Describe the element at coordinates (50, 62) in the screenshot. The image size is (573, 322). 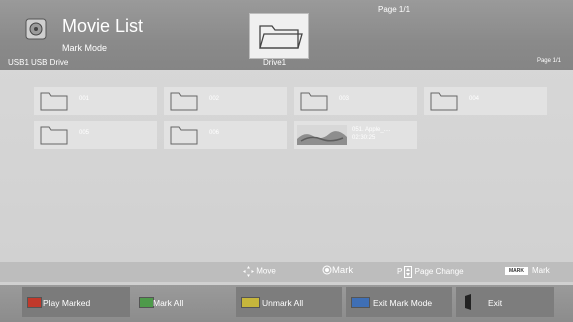
I see `usb-drive-name: USB Drive` at that location.